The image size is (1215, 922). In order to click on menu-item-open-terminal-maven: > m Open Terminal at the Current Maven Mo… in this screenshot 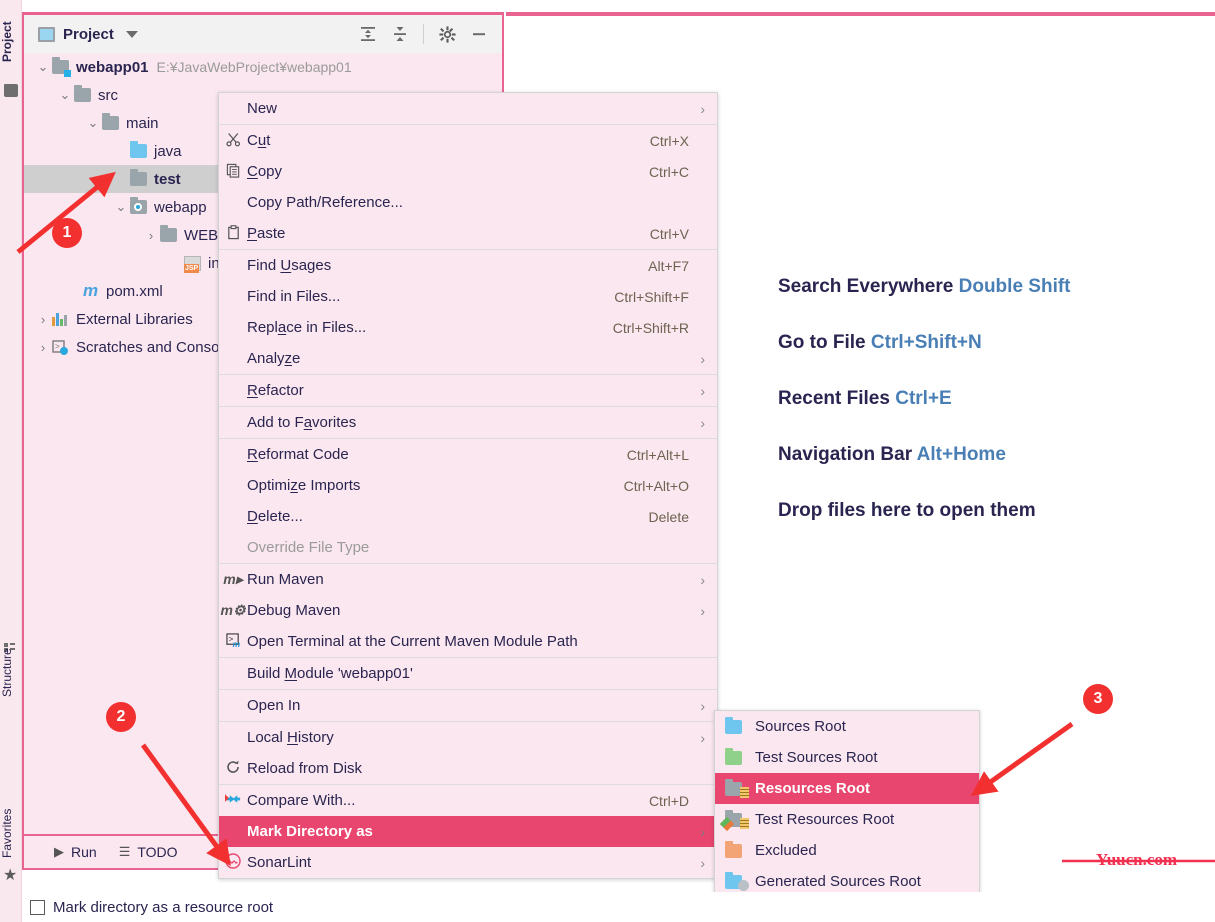, I will do `click(468, 641)`.